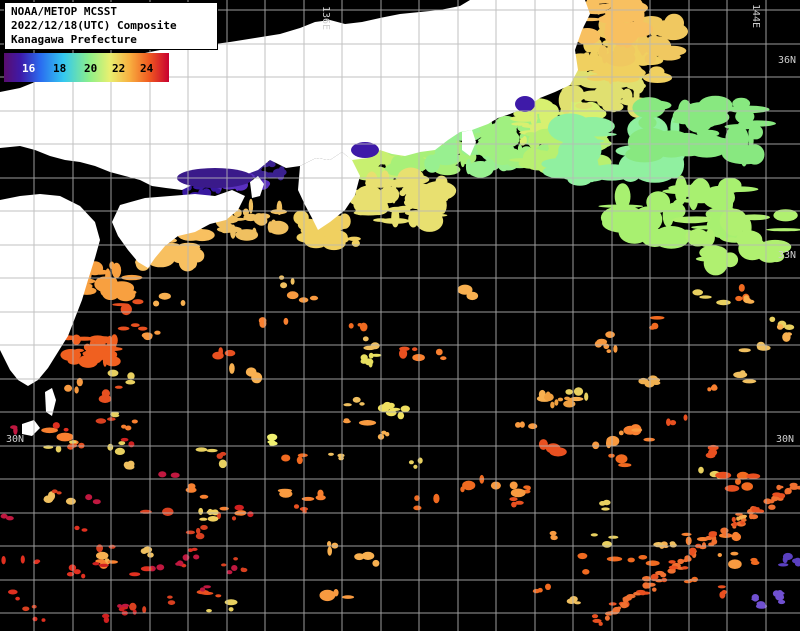  I want to click on tokyo-bay-patch, so click(525, 104).